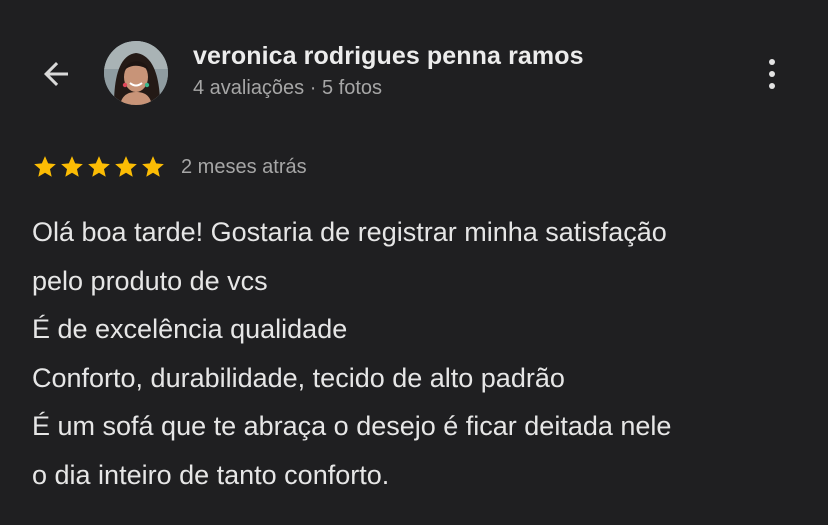  I want to click on star-rating, so click(99, 167).